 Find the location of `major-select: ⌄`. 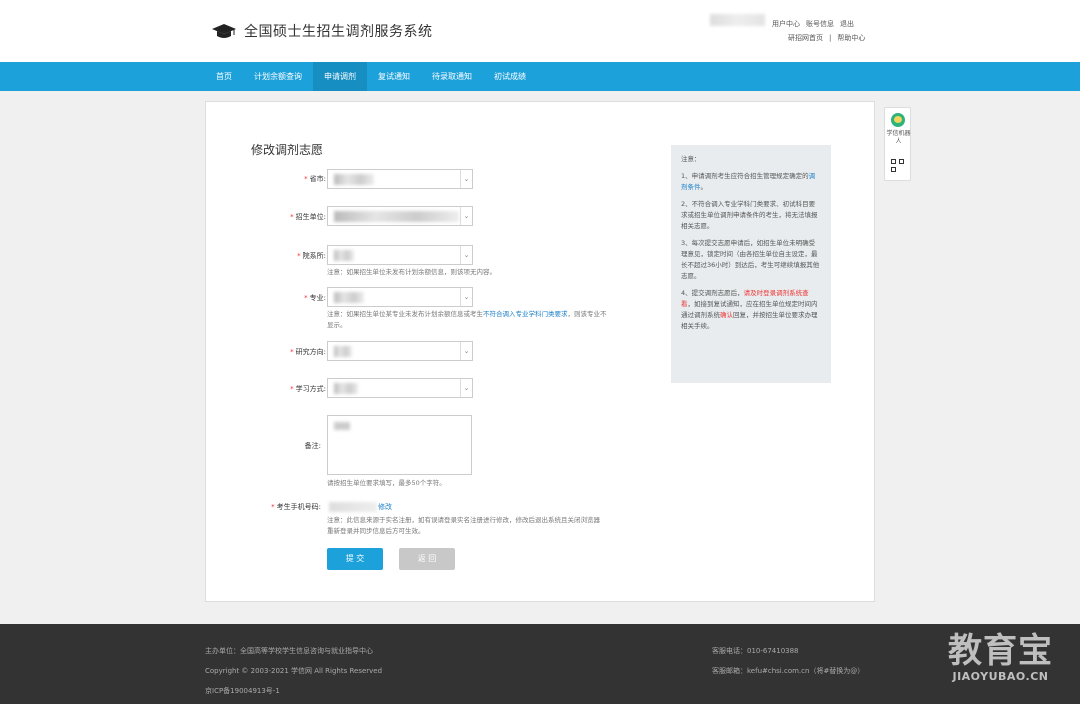

major-select: ⌄ is located at coordinates (400, 297).